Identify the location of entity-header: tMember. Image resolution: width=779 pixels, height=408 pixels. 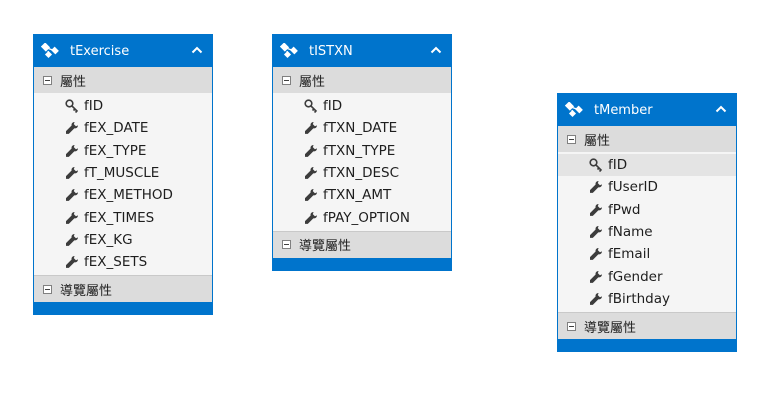
(647, 110).